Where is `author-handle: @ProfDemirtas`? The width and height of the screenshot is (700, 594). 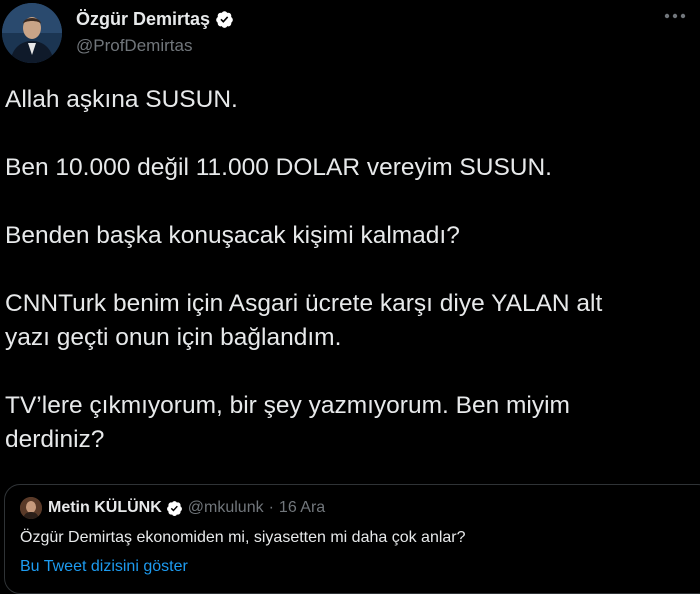 author-handle: @ProfDemirtas is located at coordinates (134, 46).